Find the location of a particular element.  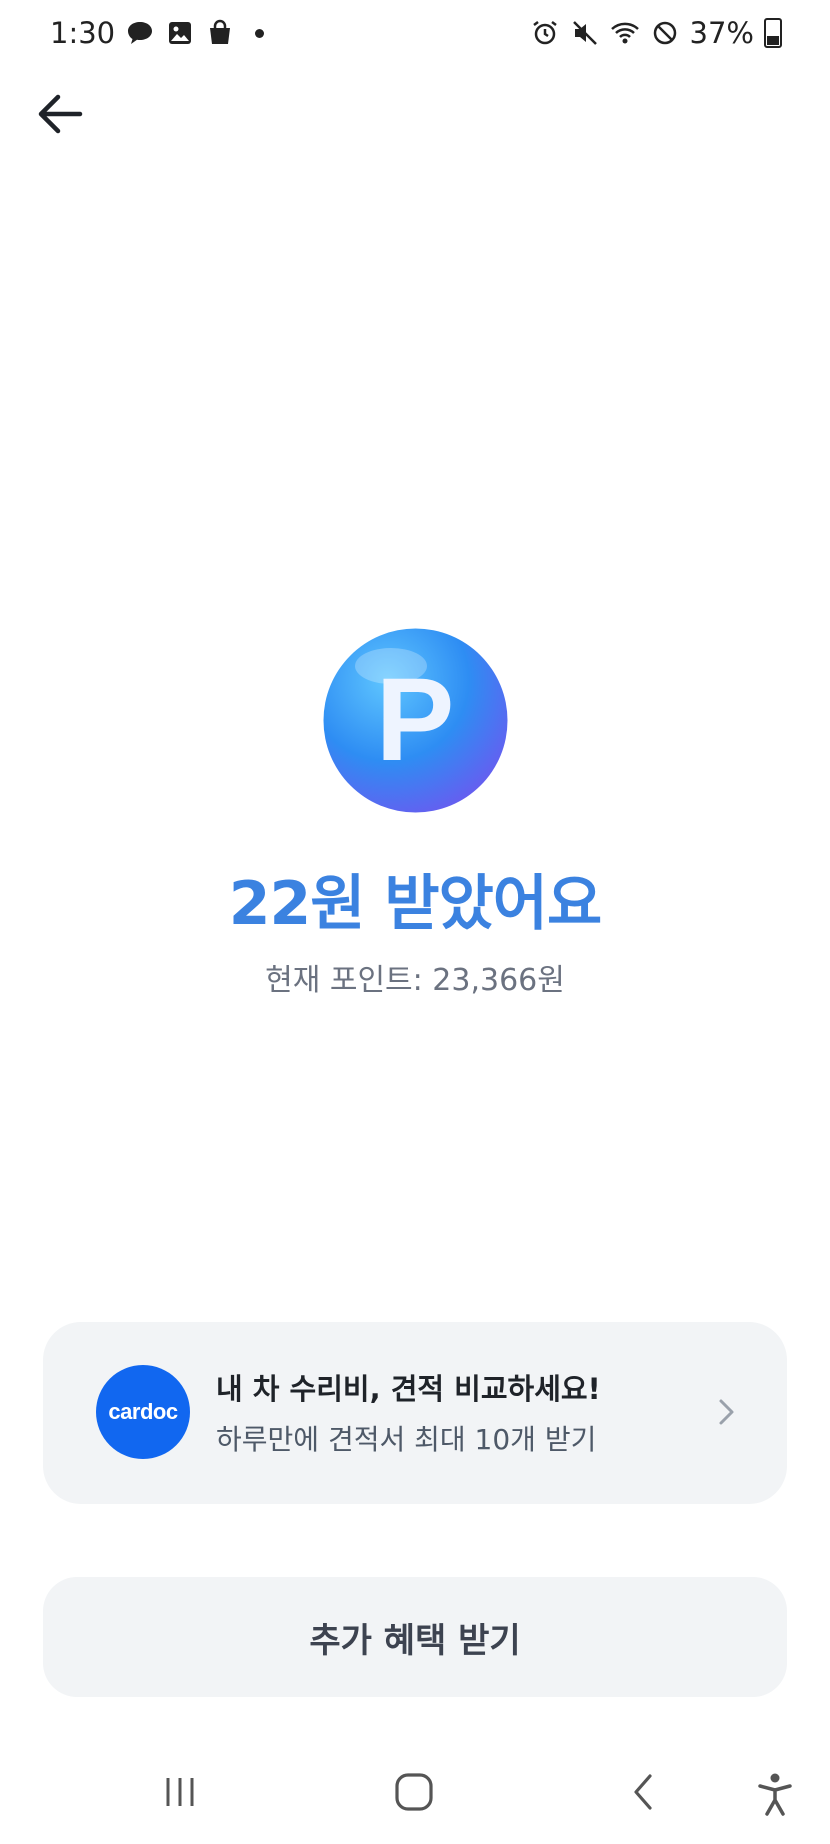

wifi-icon is located at coordinates (624, 33).